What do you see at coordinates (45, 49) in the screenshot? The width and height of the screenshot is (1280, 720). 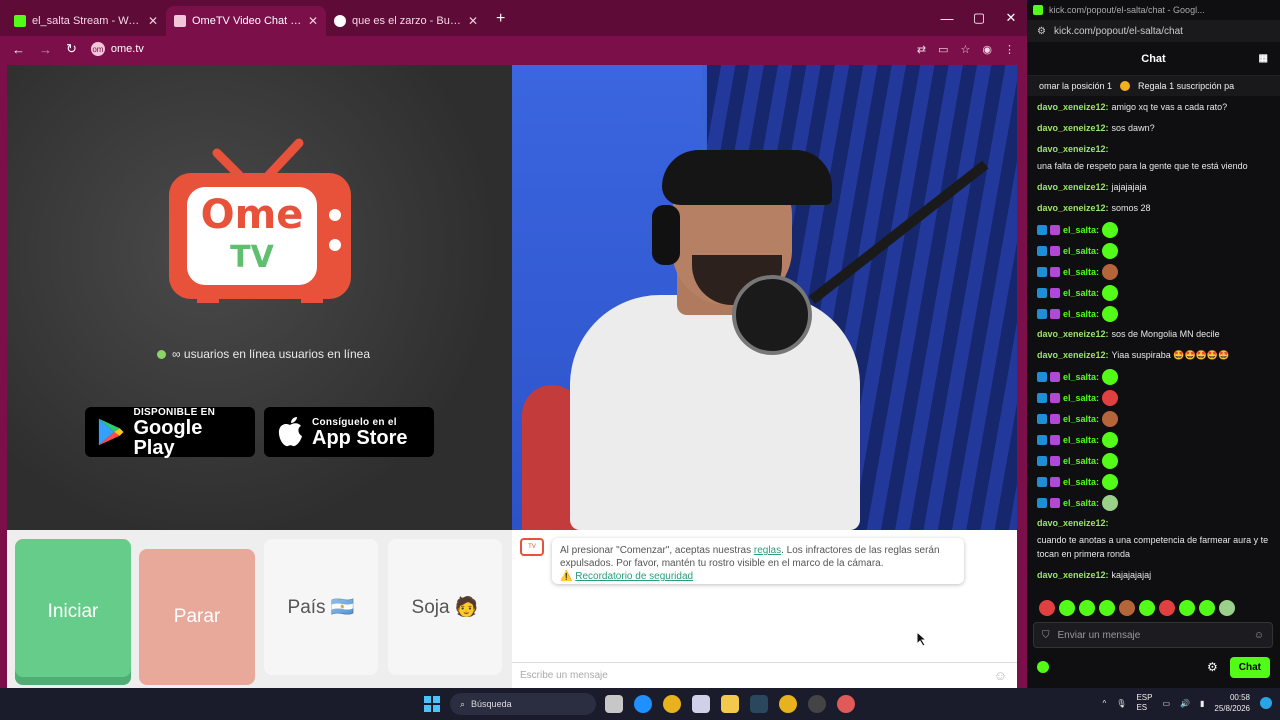 I see `forward-button: →` at bounding box center [45, 49].